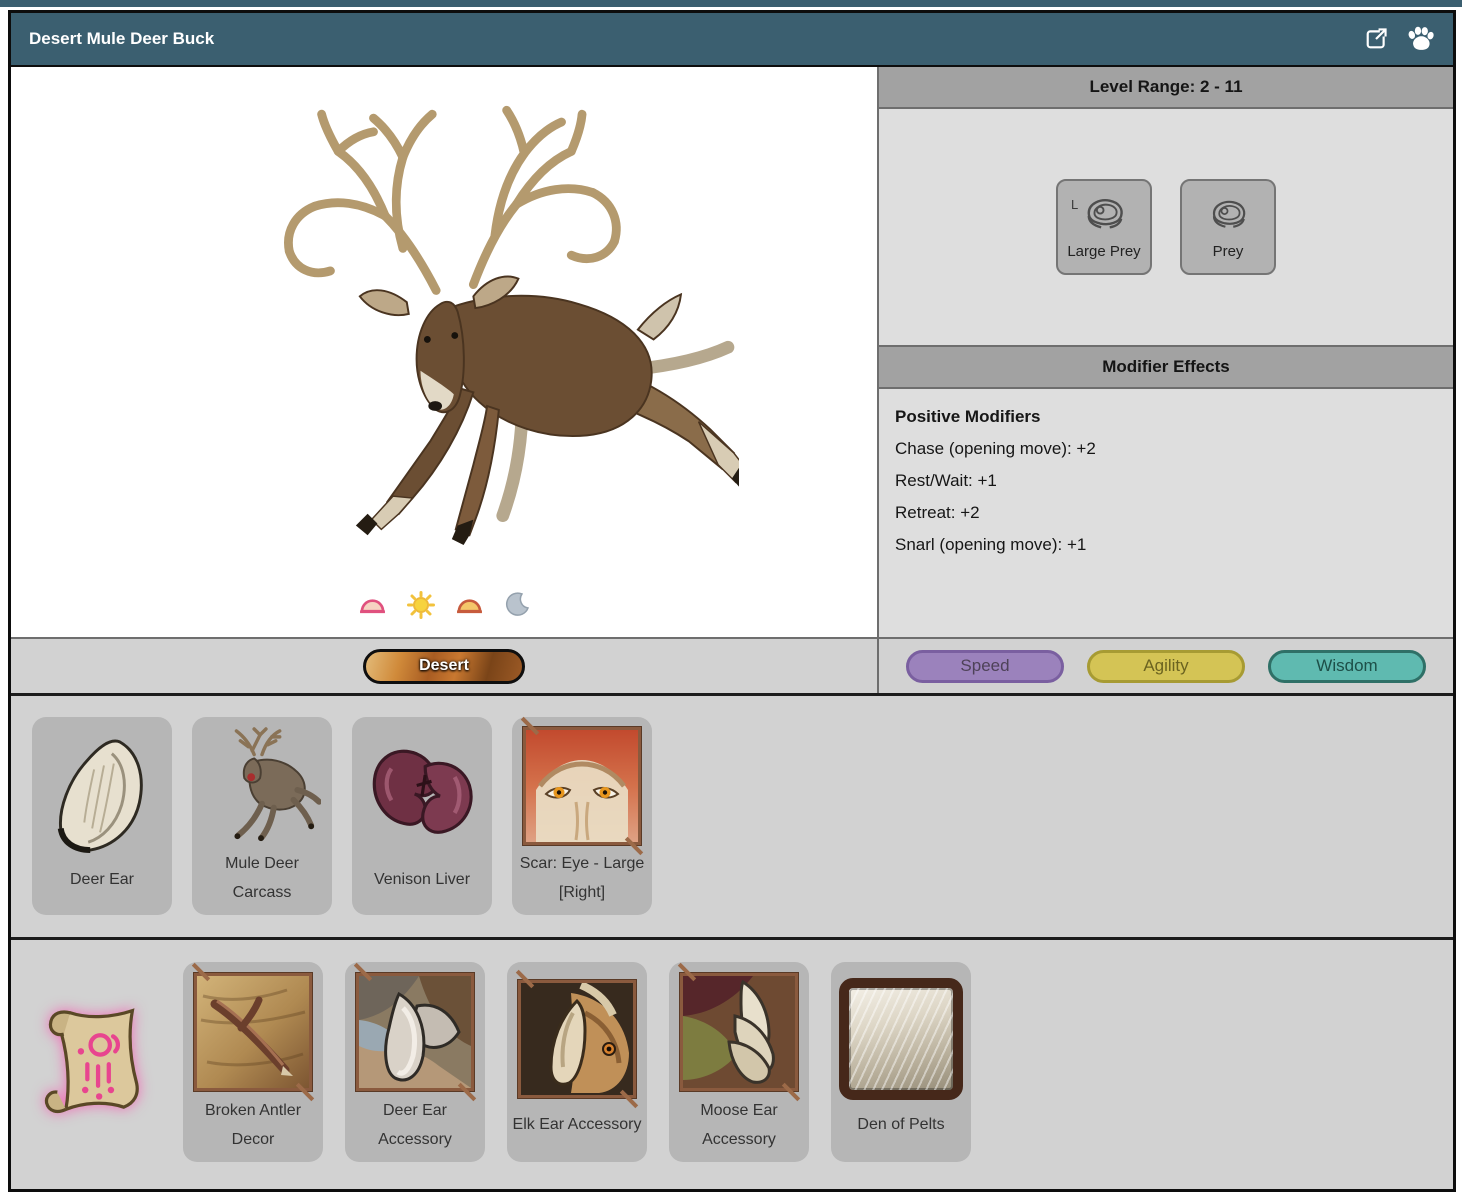 The width and height of the screenshot is (1462, 1200). I want to click on recipe-scroll-wrap, so click(97, 1042).